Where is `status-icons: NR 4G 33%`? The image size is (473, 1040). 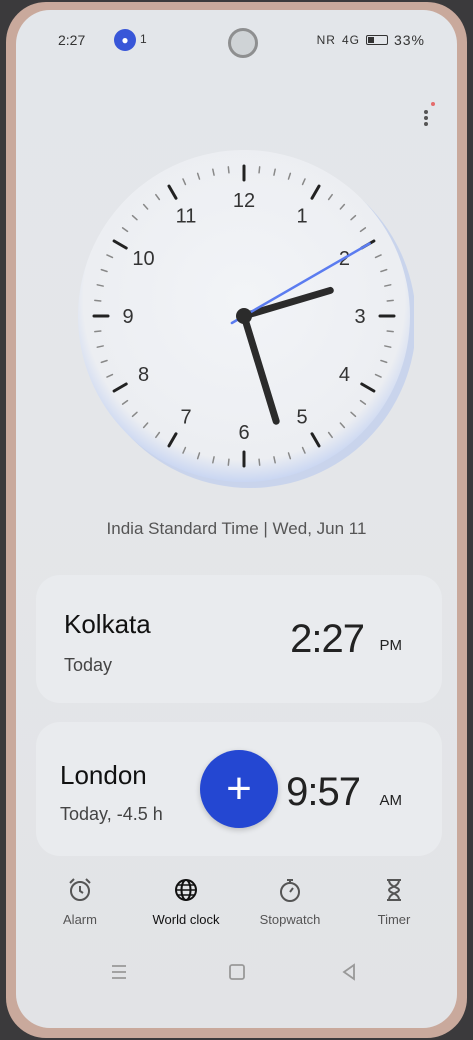 status-icons: NR 4G 33% is located at coordinates (371, 40).